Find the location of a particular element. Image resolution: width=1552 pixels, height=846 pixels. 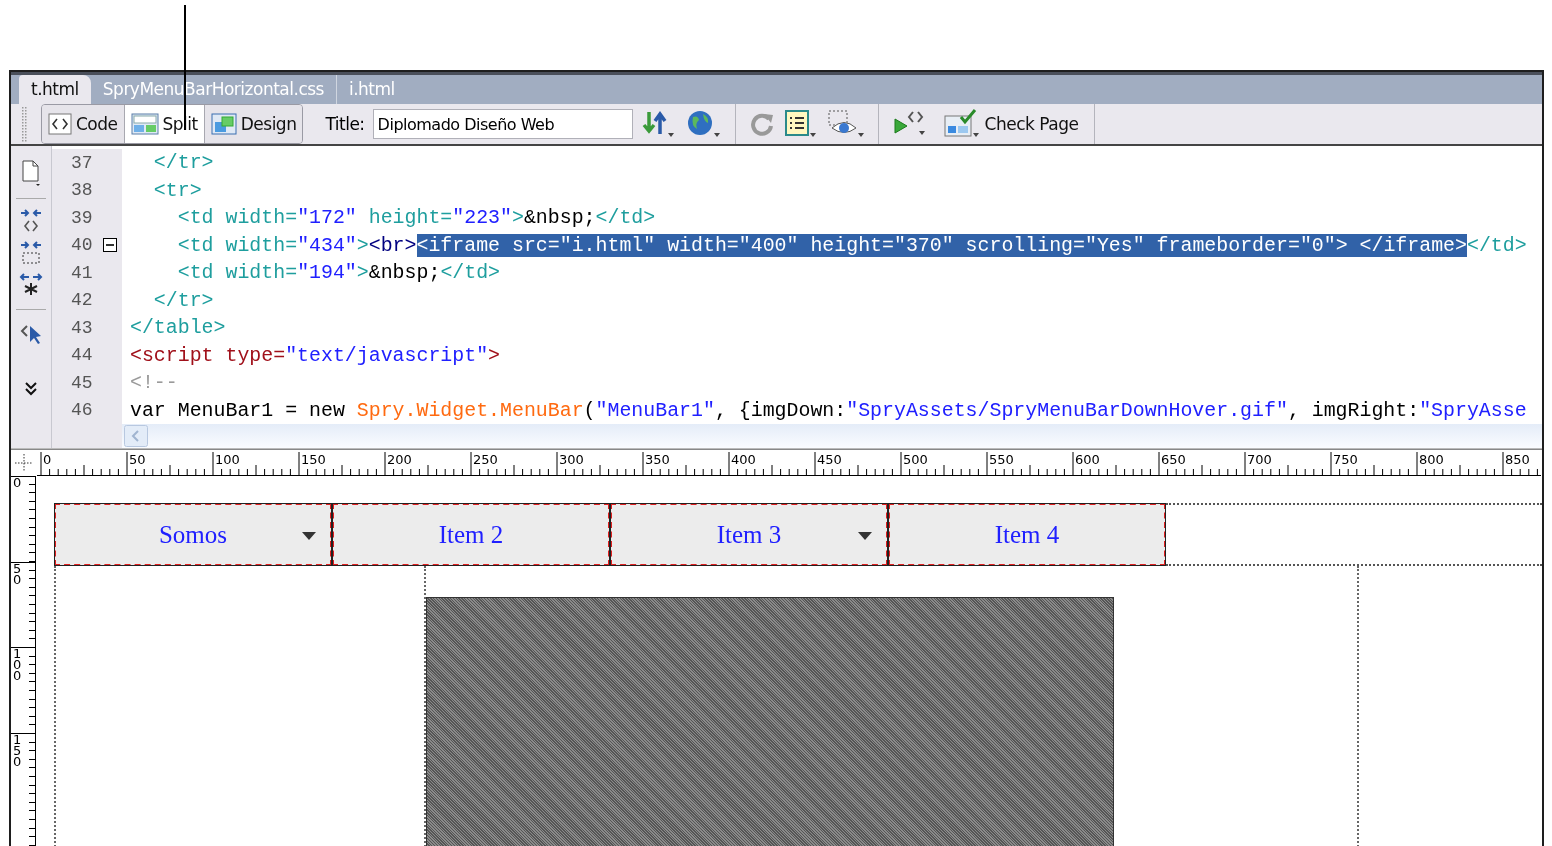

line-number: 37 is located at coordinates (82, 162).